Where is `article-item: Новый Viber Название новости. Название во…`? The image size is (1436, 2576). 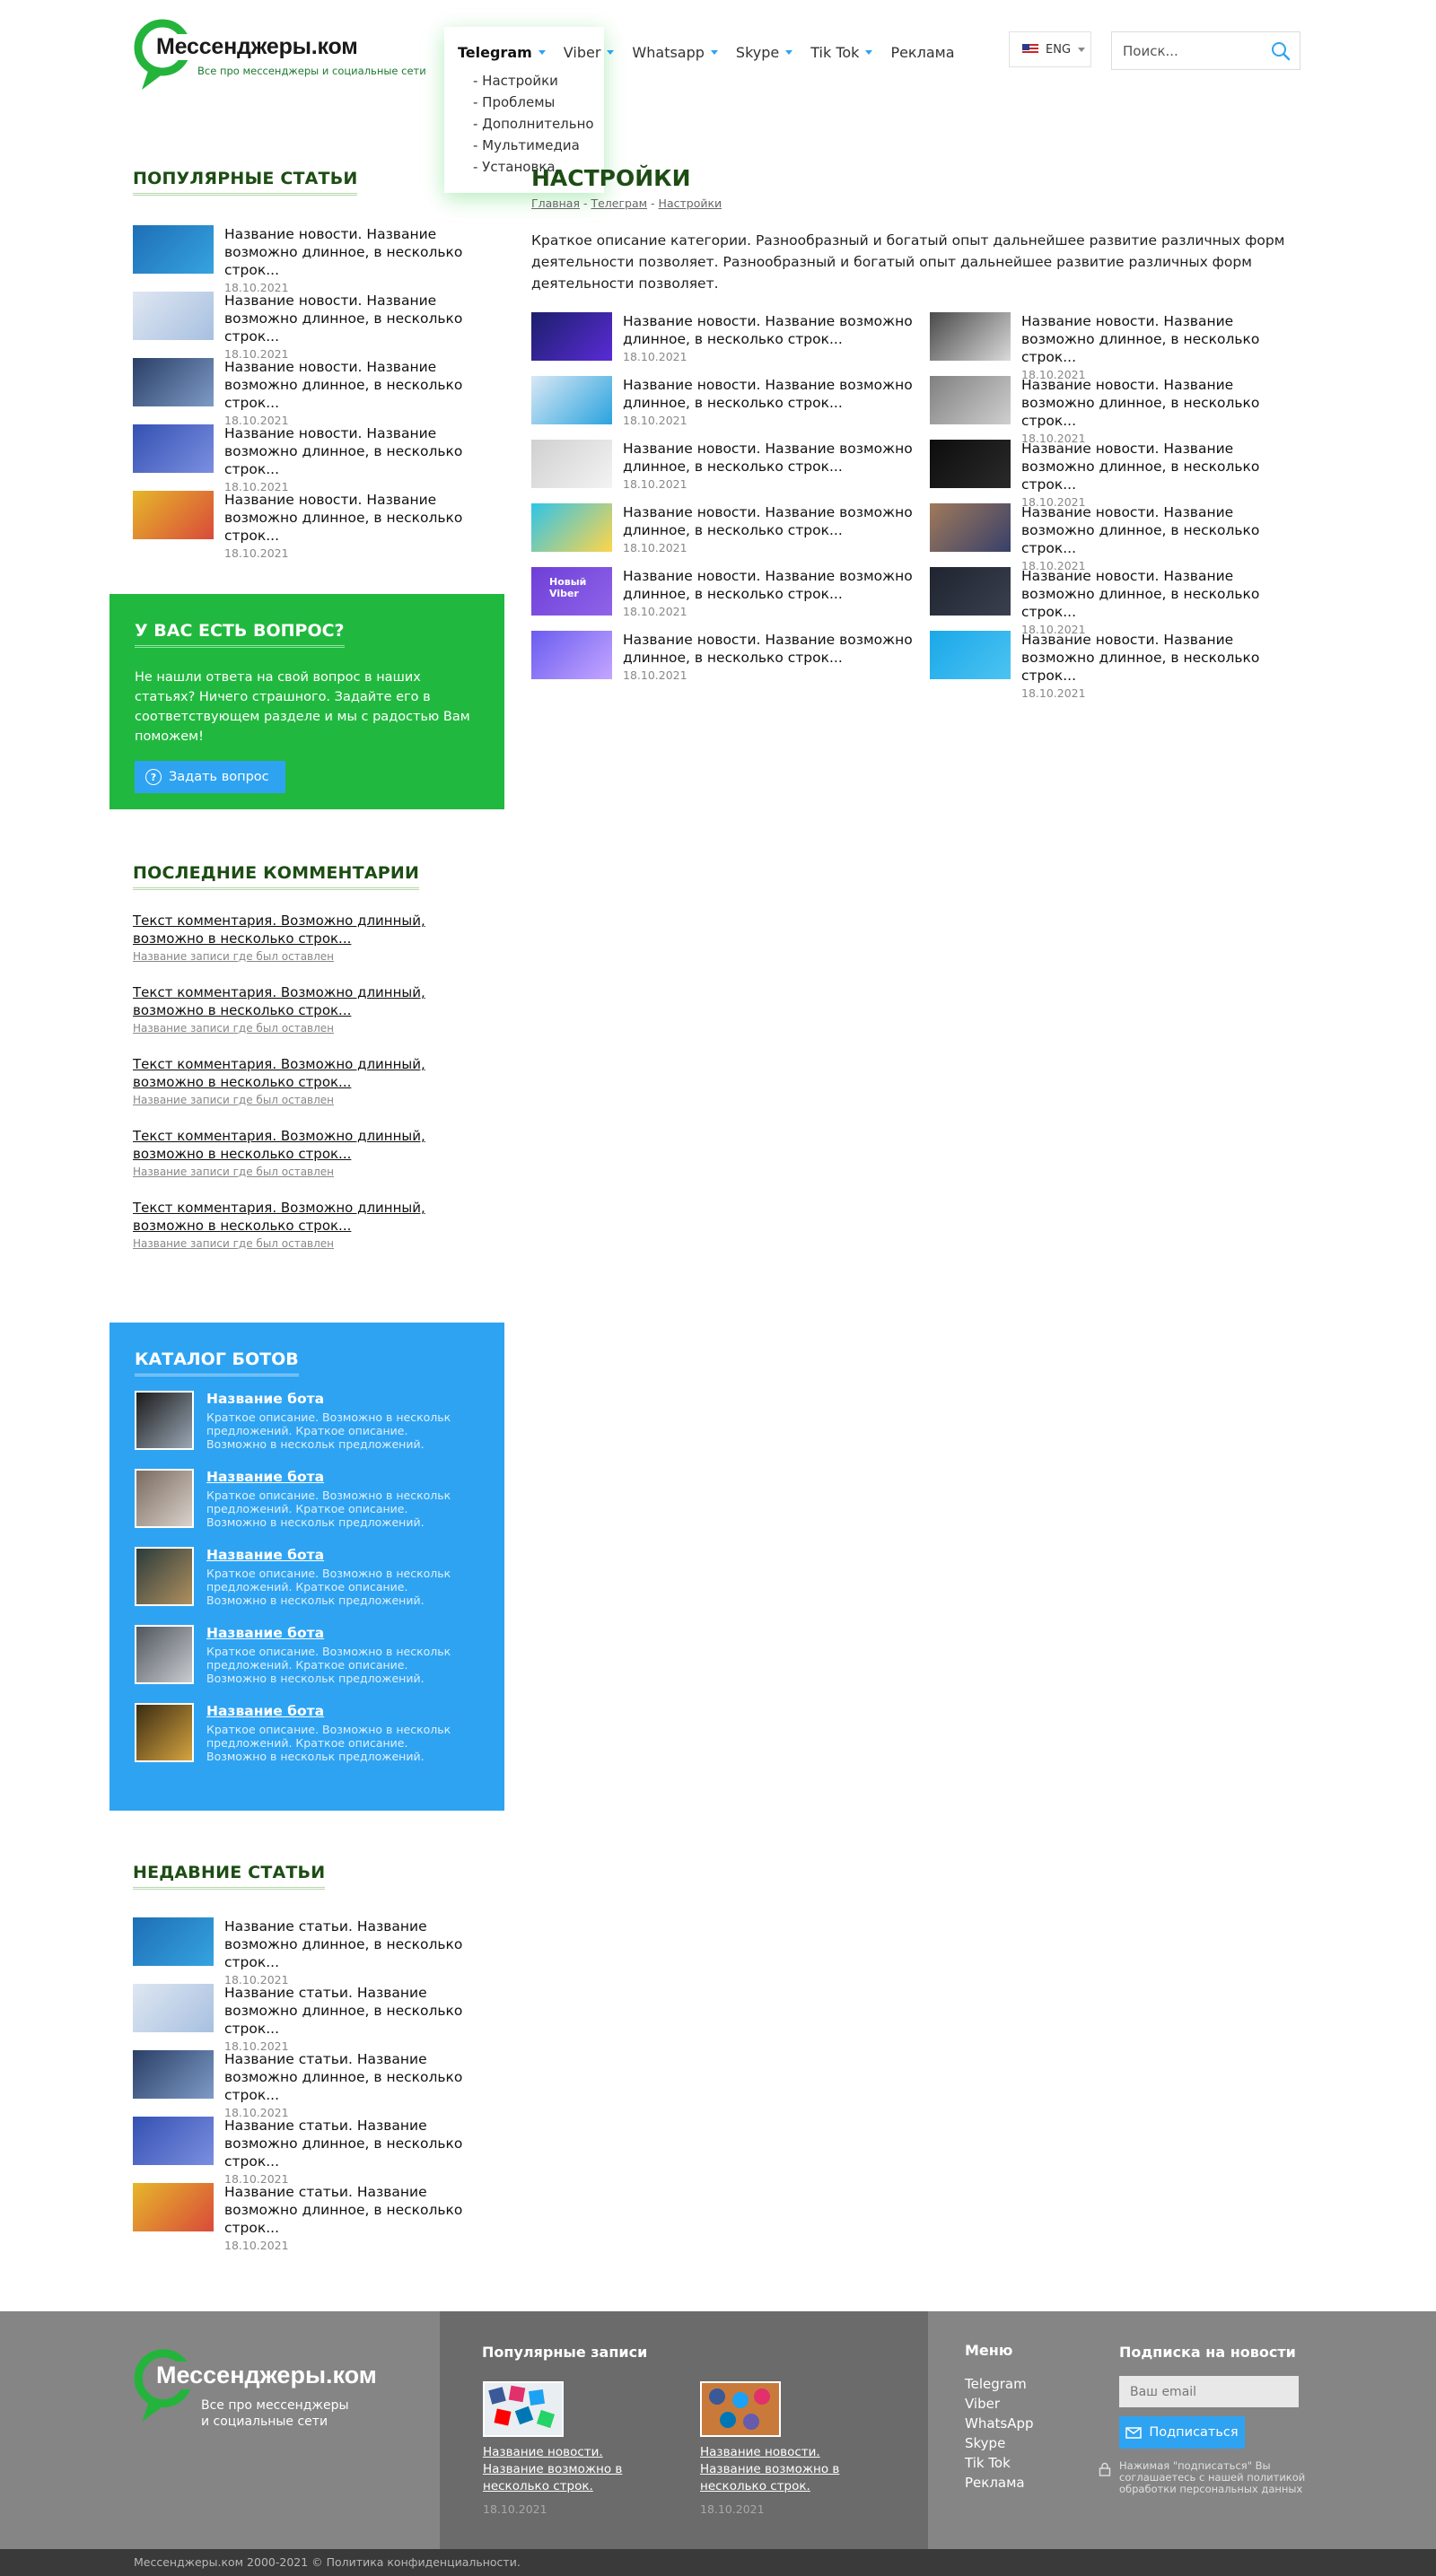 article-item: Новый Viber Название новости. Название во… is located at coordinates (730, 599).